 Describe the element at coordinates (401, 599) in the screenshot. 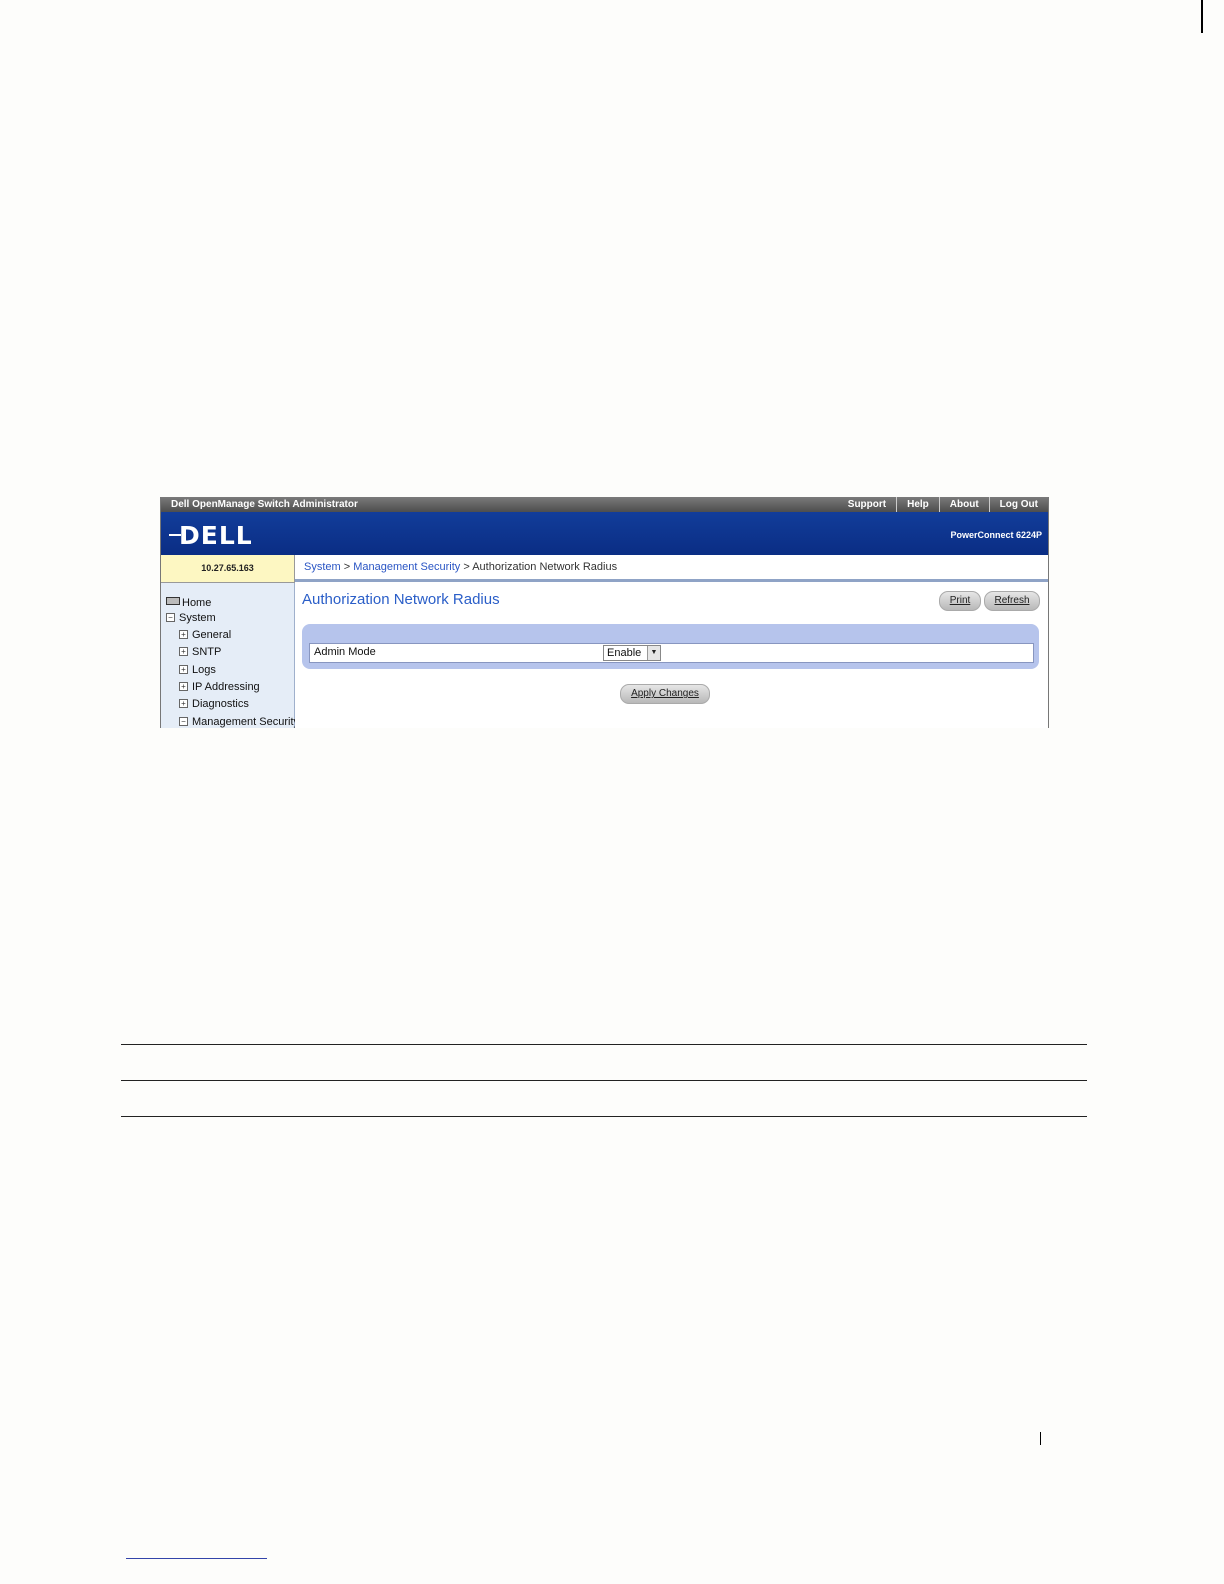

I see `page-title: Authorization Network Radius` at that location.